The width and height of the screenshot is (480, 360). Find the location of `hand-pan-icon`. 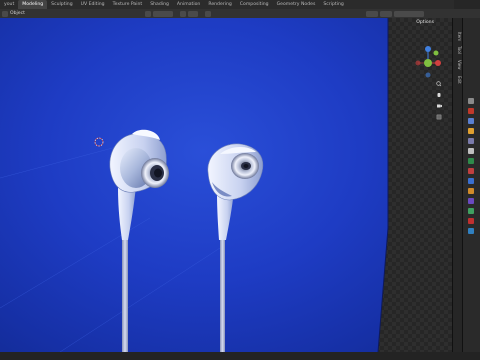

hand-pan-icon is located at coordinates (439, 95).